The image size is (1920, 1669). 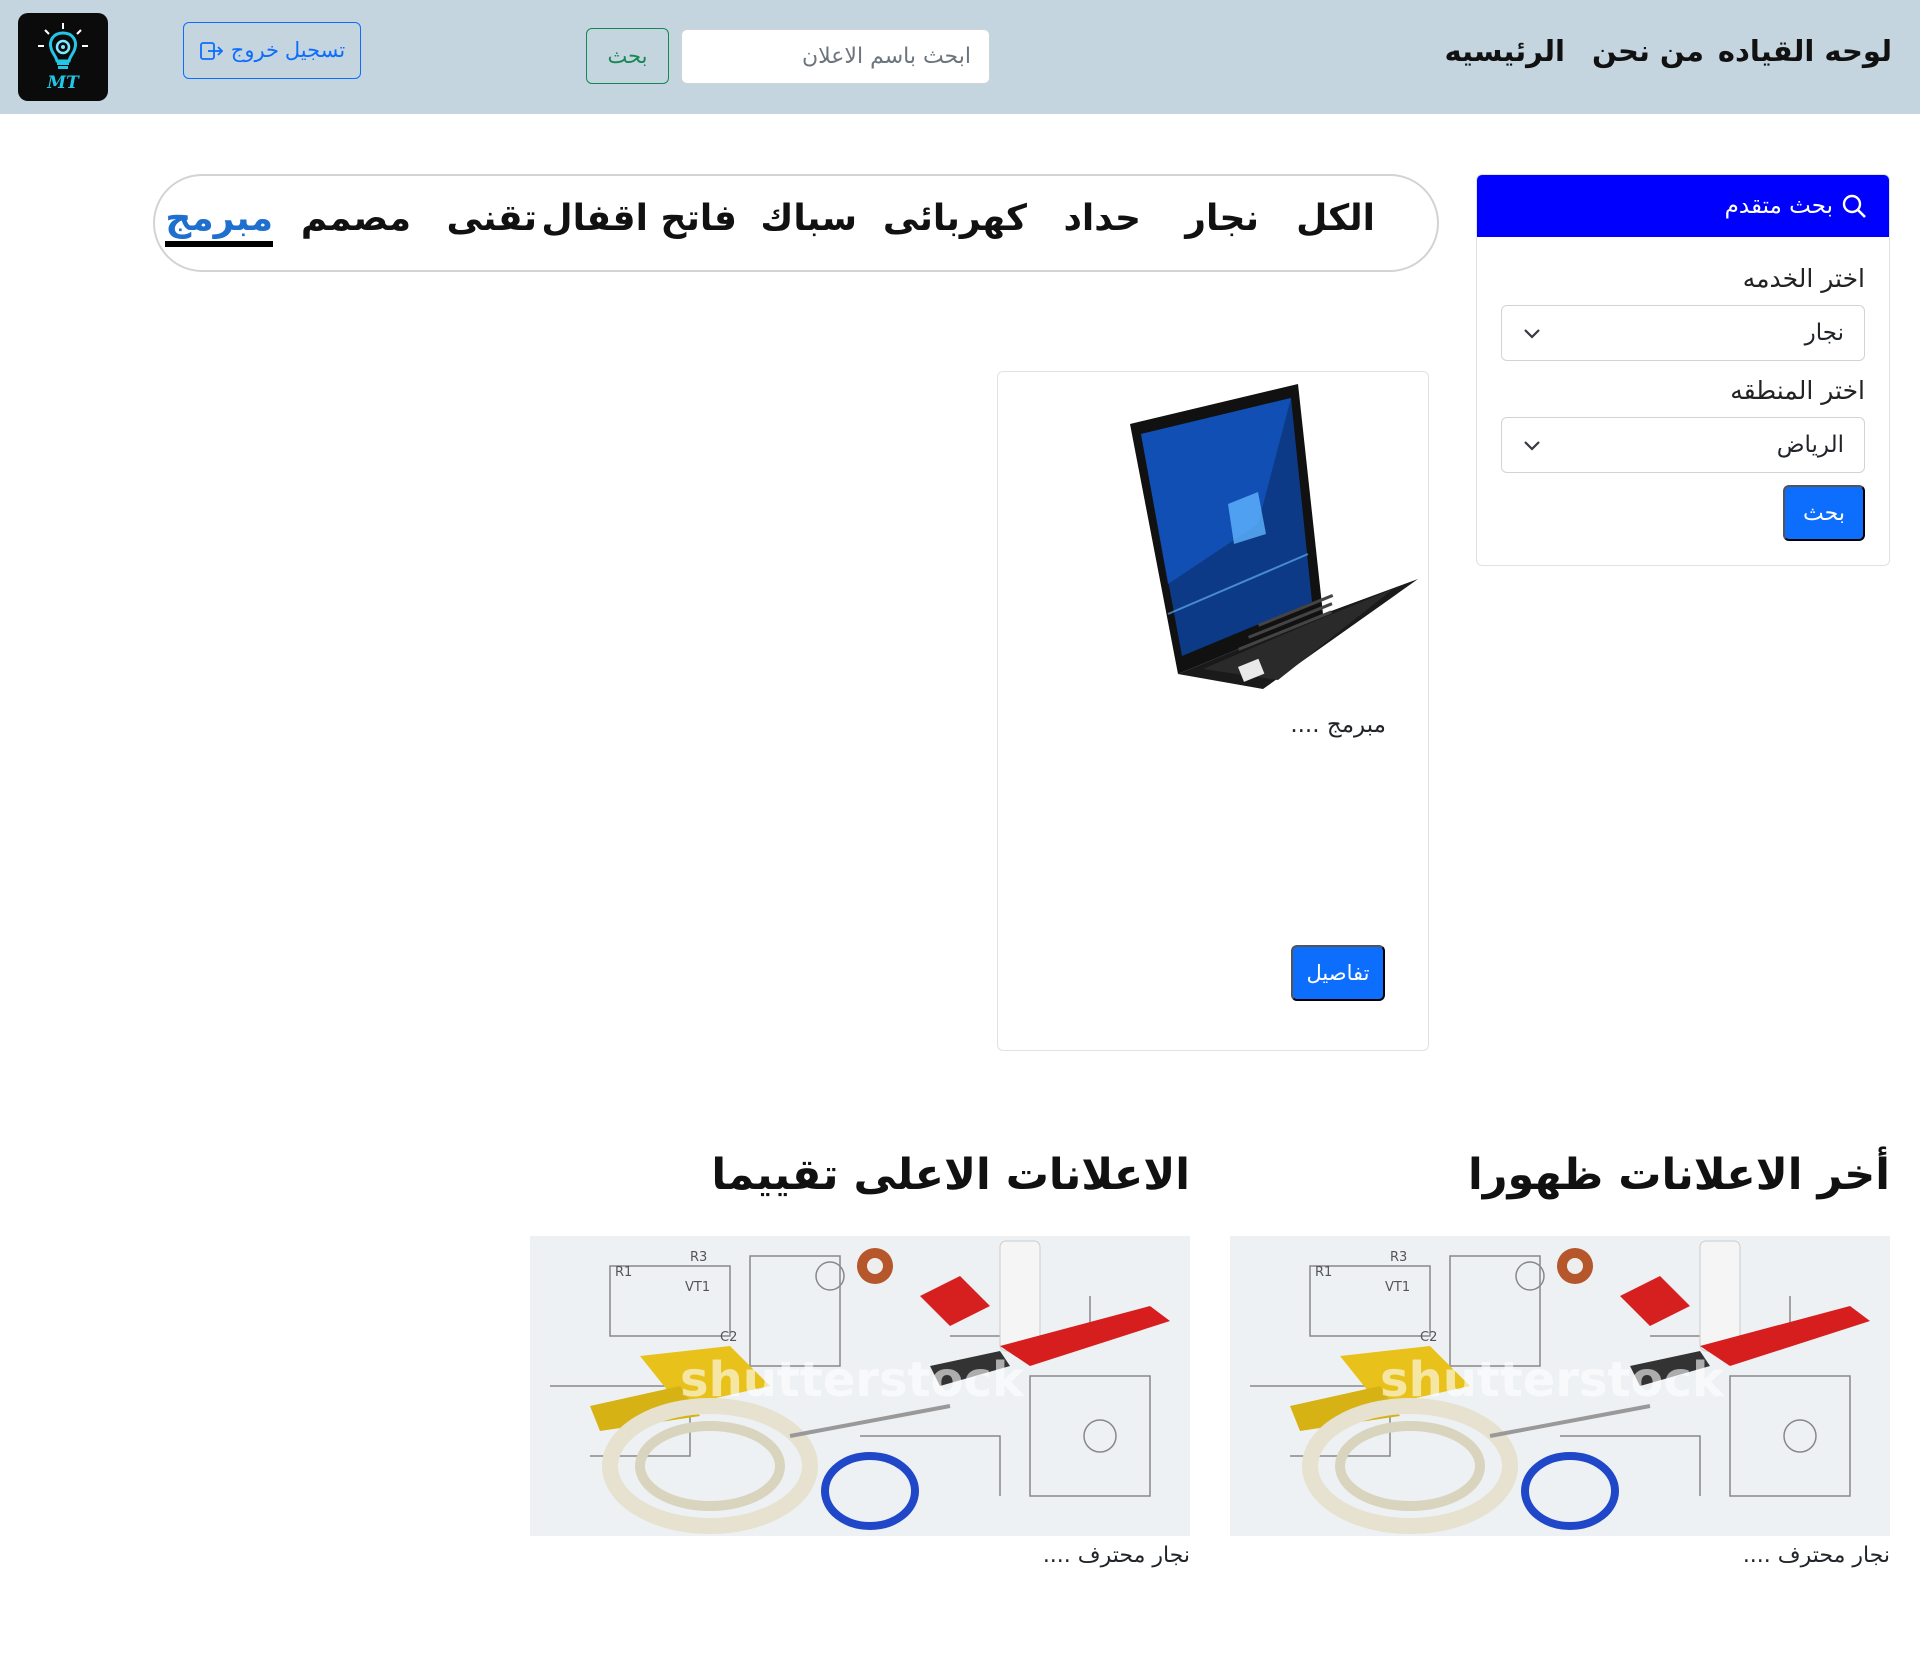 What do you see at coordinates (1803, 278) in the screenshot?
I see `service-label: اختر الخدمه` at bounding box center [1803, 278].